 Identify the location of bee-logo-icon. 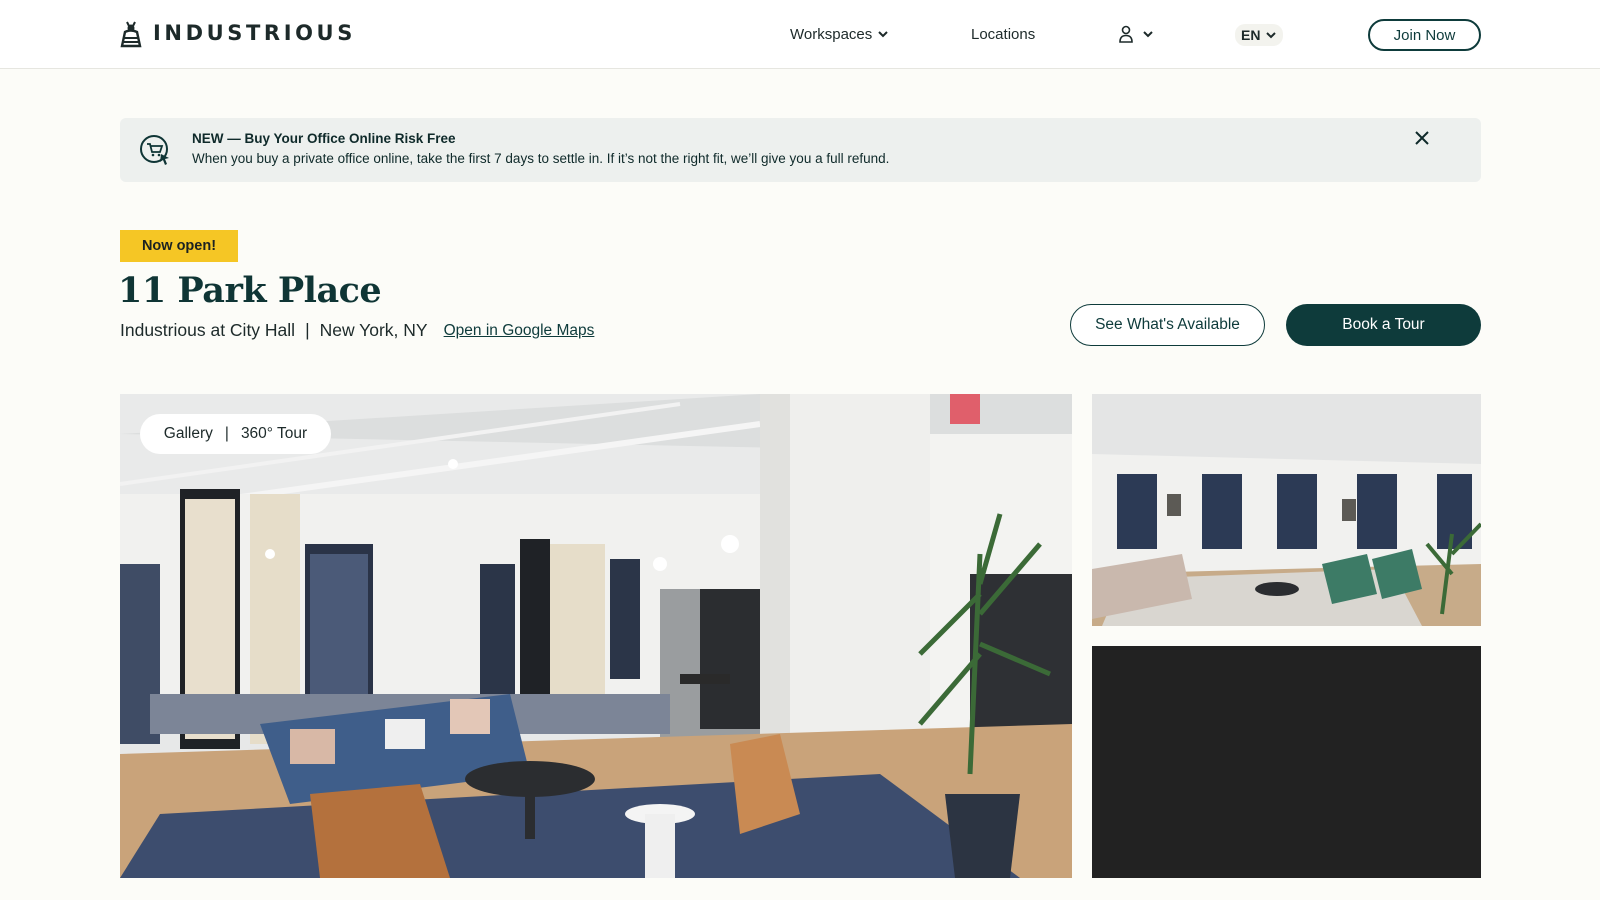
(131, 34).